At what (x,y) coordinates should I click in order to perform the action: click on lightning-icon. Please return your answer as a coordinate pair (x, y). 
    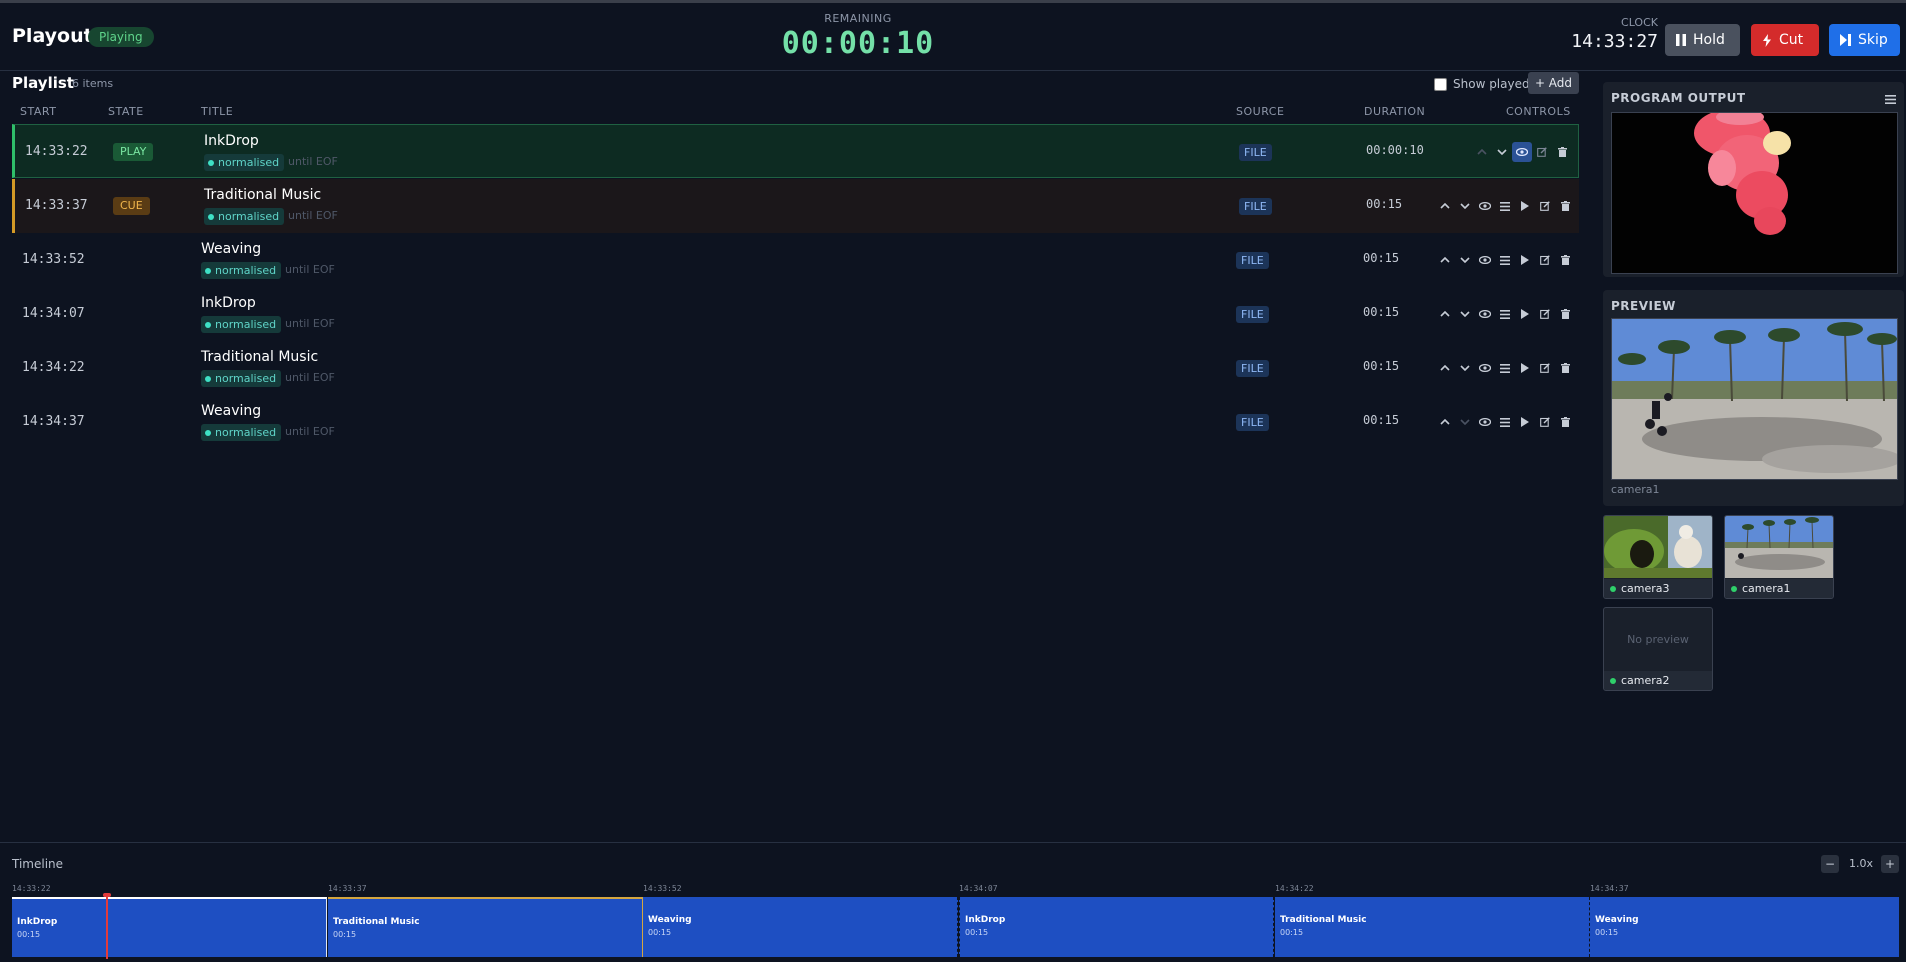
    Looking at the image, I should click on (1767, 40).